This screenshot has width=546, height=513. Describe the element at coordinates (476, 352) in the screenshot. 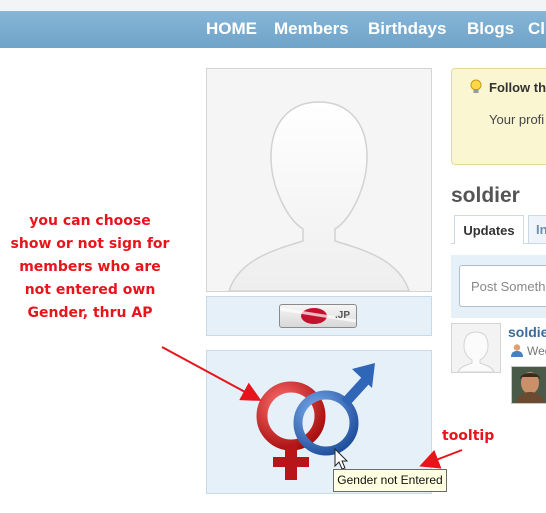

I see `default-avatar-small-icon` at that location.